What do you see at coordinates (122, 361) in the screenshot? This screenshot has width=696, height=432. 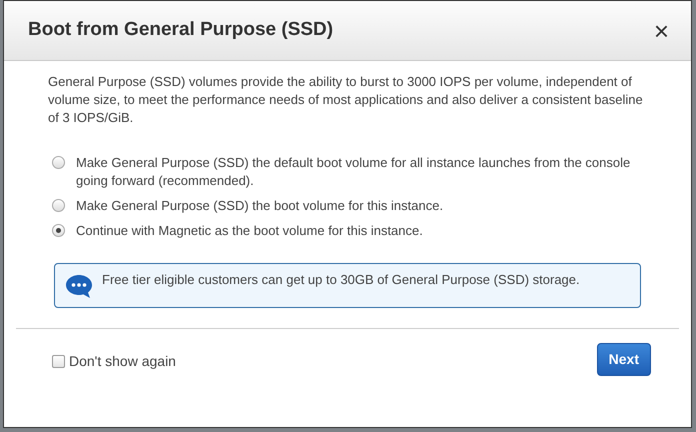 I see `checkbox-label: Don't show again` at bounding box center [122, 361].